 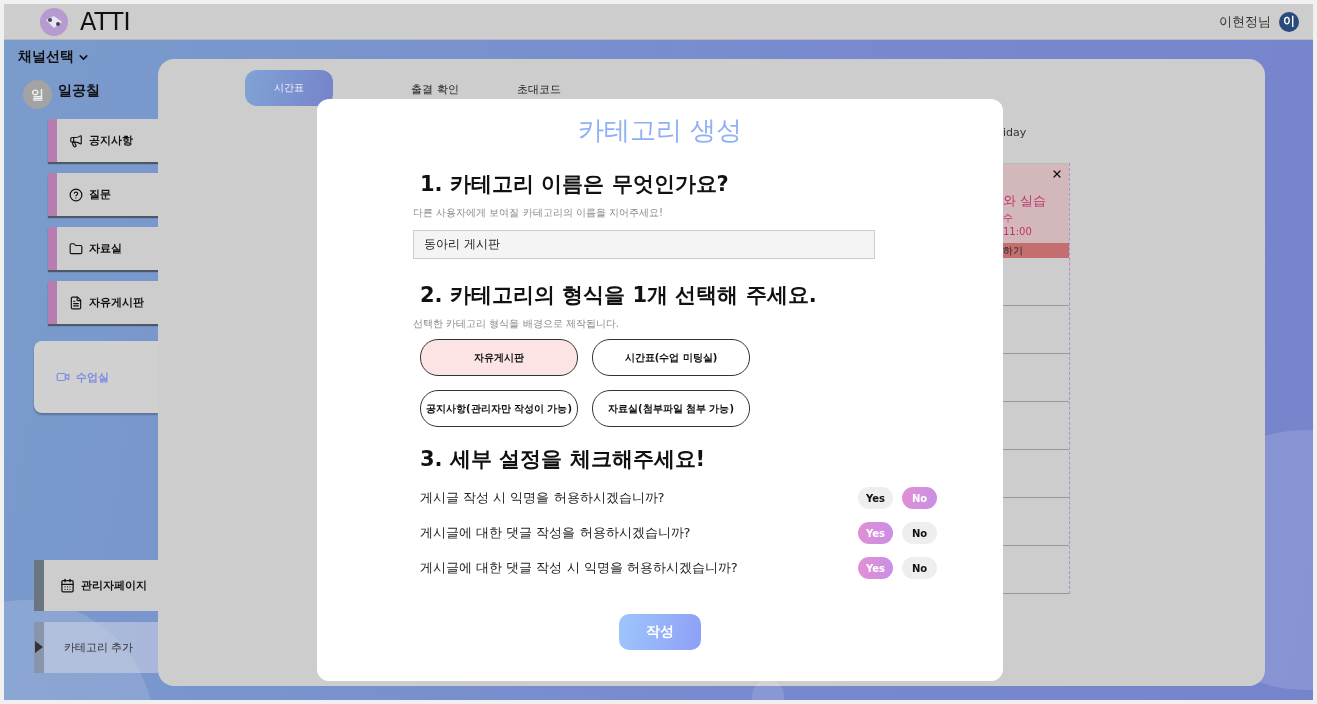 What do you see at coordinates (660, 130) in the screenshot?
I see `dialog-title: 카테고리 생성` at bounding box center [660, 130].